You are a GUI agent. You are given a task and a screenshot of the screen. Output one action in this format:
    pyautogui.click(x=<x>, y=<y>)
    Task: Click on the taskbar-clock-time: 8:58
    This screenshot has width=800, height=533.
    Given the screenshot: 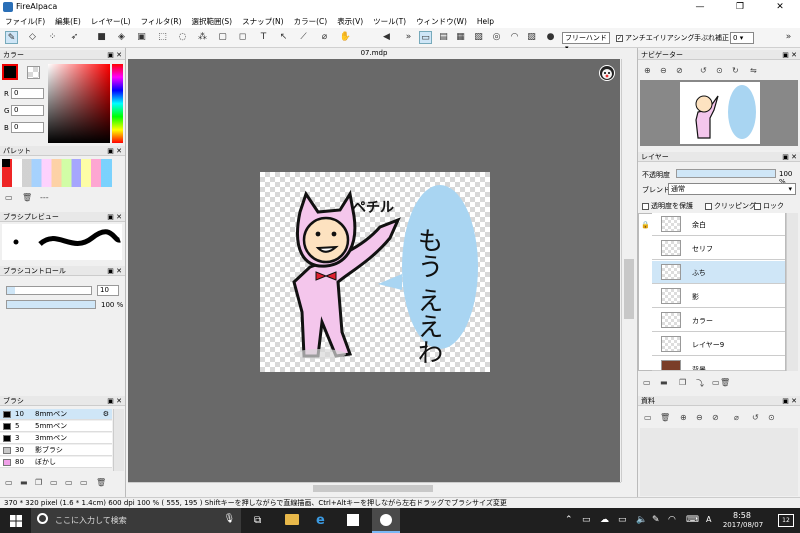 What is the action you would take?
    pyautogui.click(x=742, y=515)
    